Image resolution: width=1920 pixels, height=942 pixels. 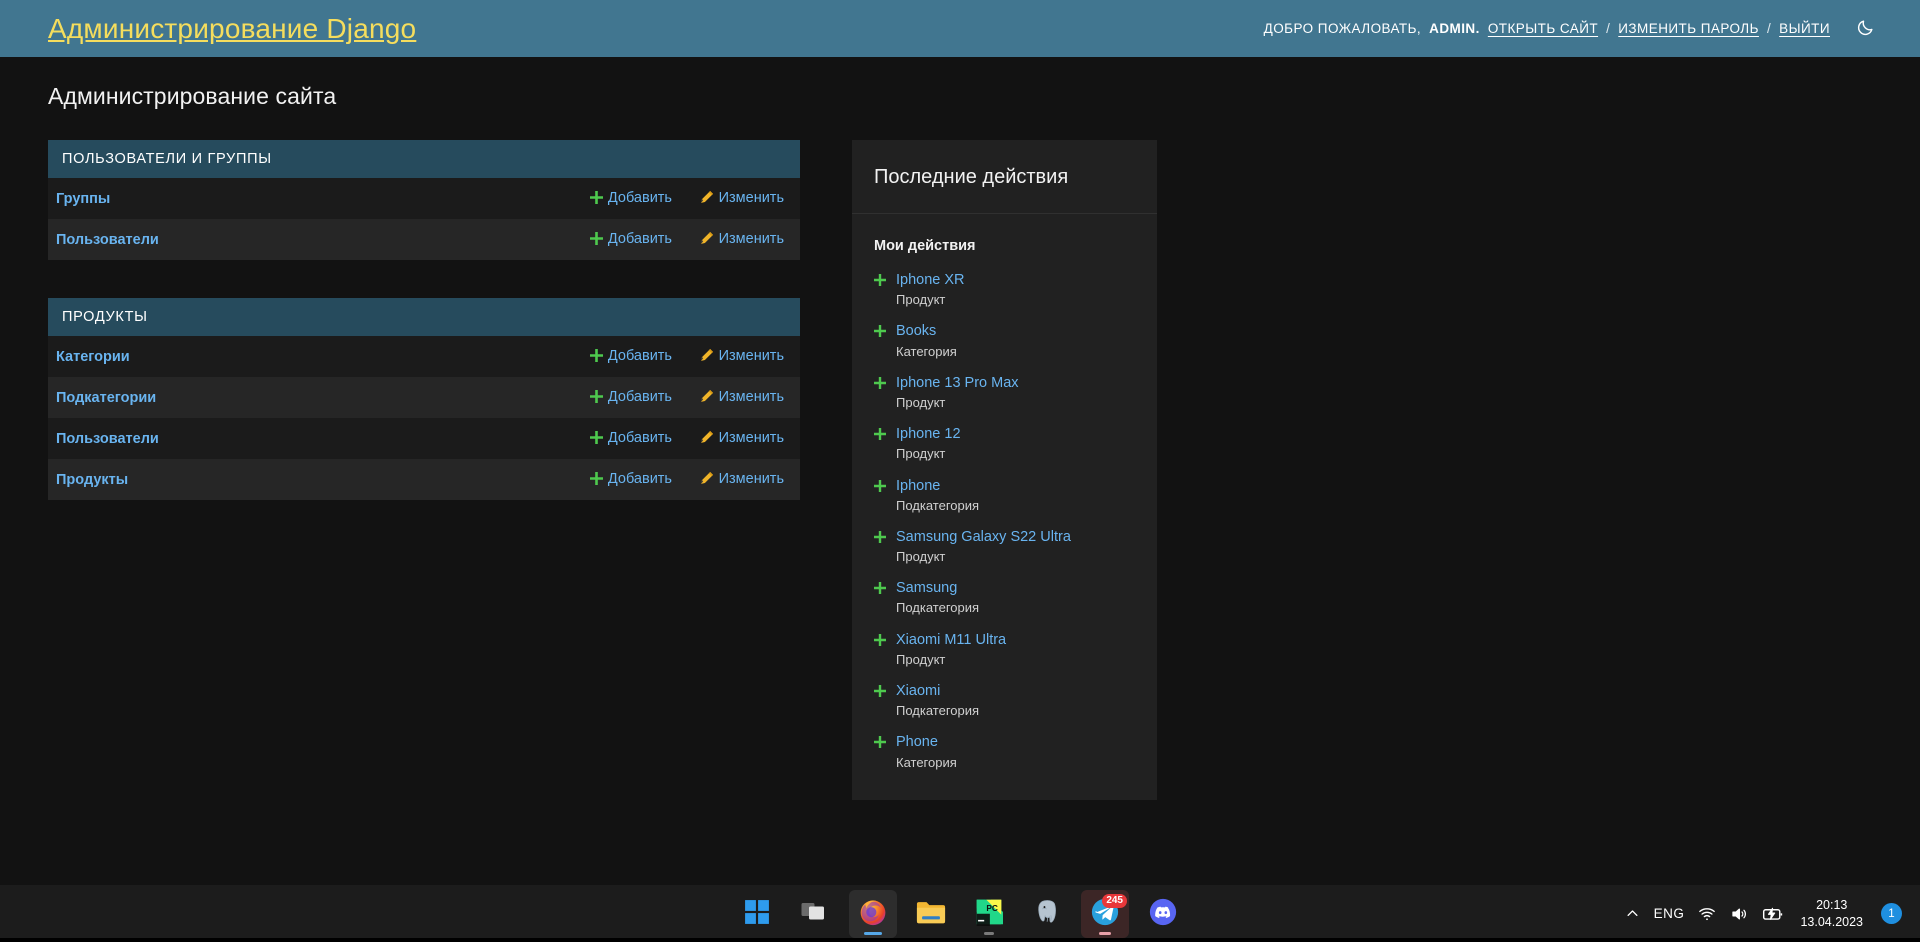 What do you see at coordinates (299, 356) in the screenshot?
I see `model-name-cell: Категории` at bounding box center [299, 356].